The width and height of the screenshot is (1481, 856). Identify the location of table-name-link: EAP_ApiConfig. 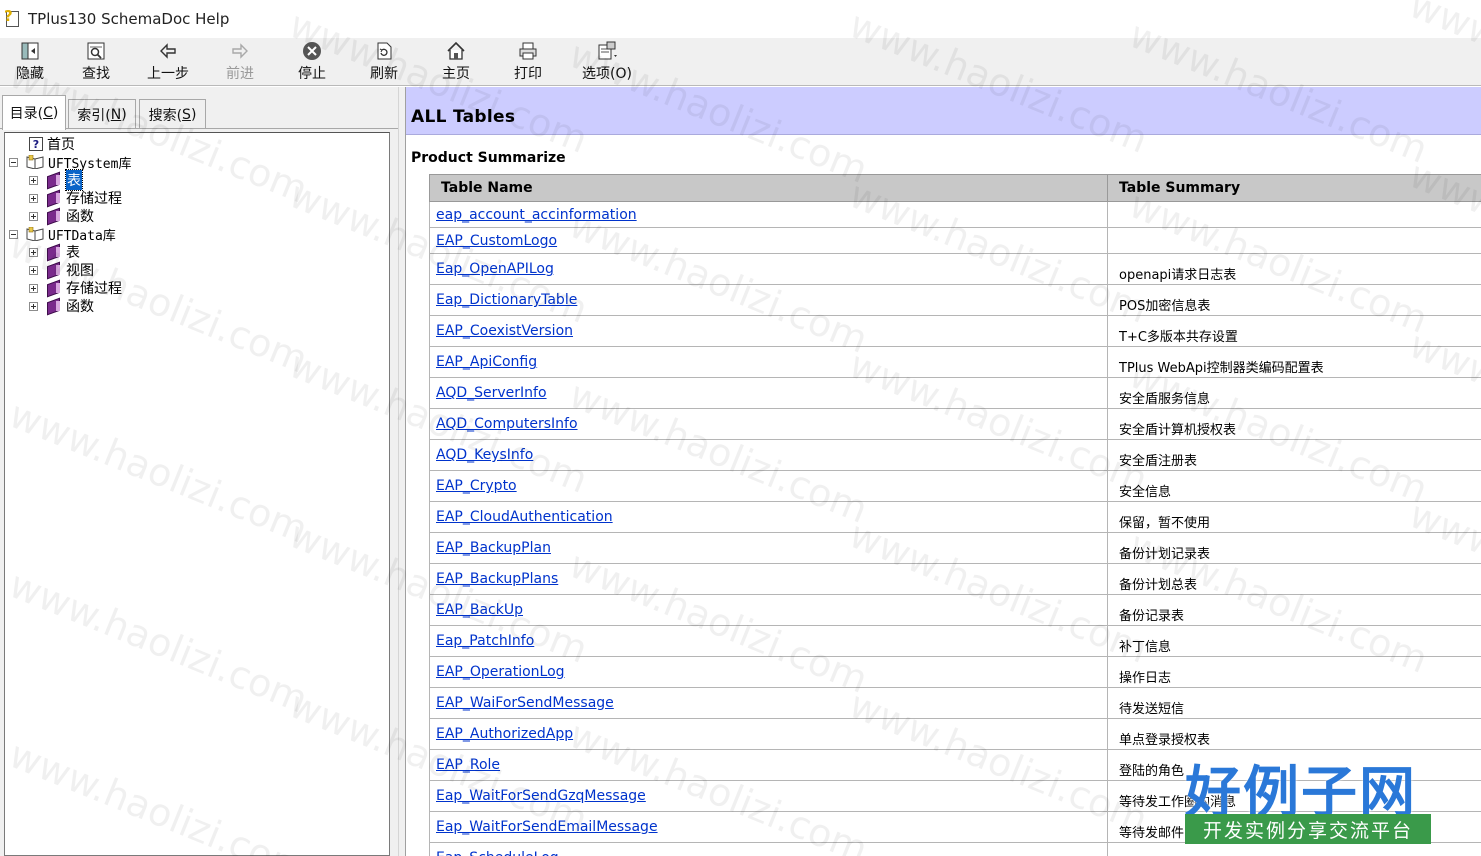
(486, 362).